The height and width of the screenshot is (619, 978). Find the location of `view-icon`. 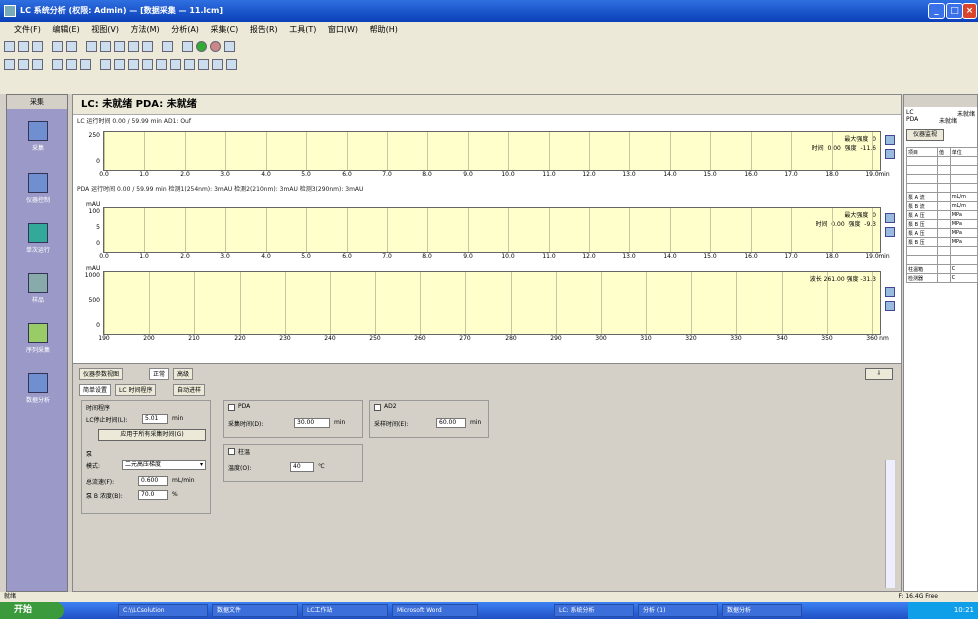

view-icon is located at coordinates (133, 46).